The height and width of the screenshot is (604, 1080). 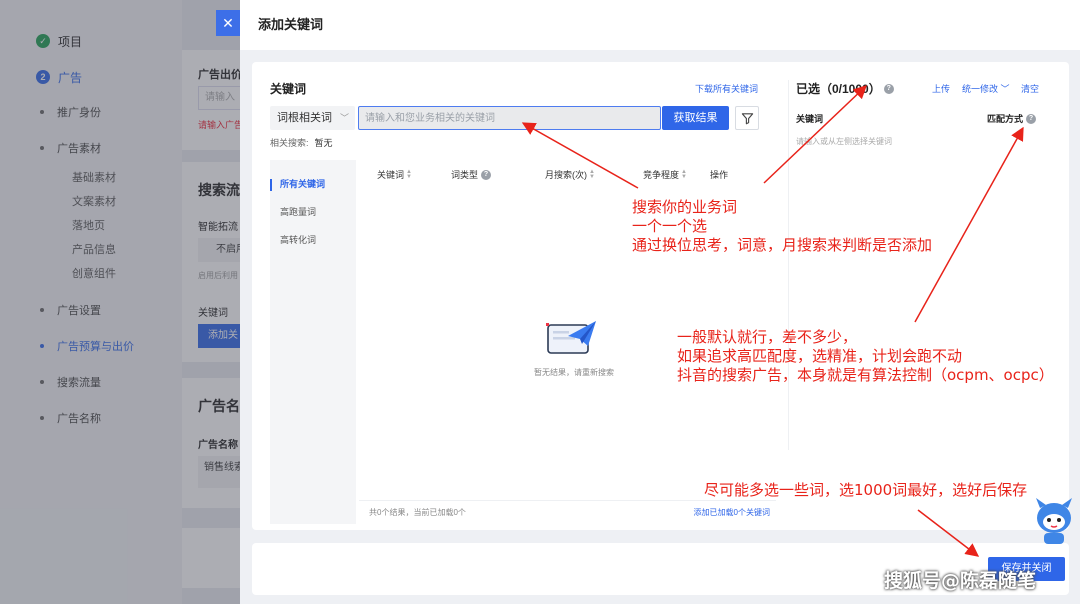 What do you see at coordinates (782, 245) in the screenshot?
I see `annotation-line: 通过换位思考，词意，月搜索来判断是否添加` at bounding box center [782, 245].